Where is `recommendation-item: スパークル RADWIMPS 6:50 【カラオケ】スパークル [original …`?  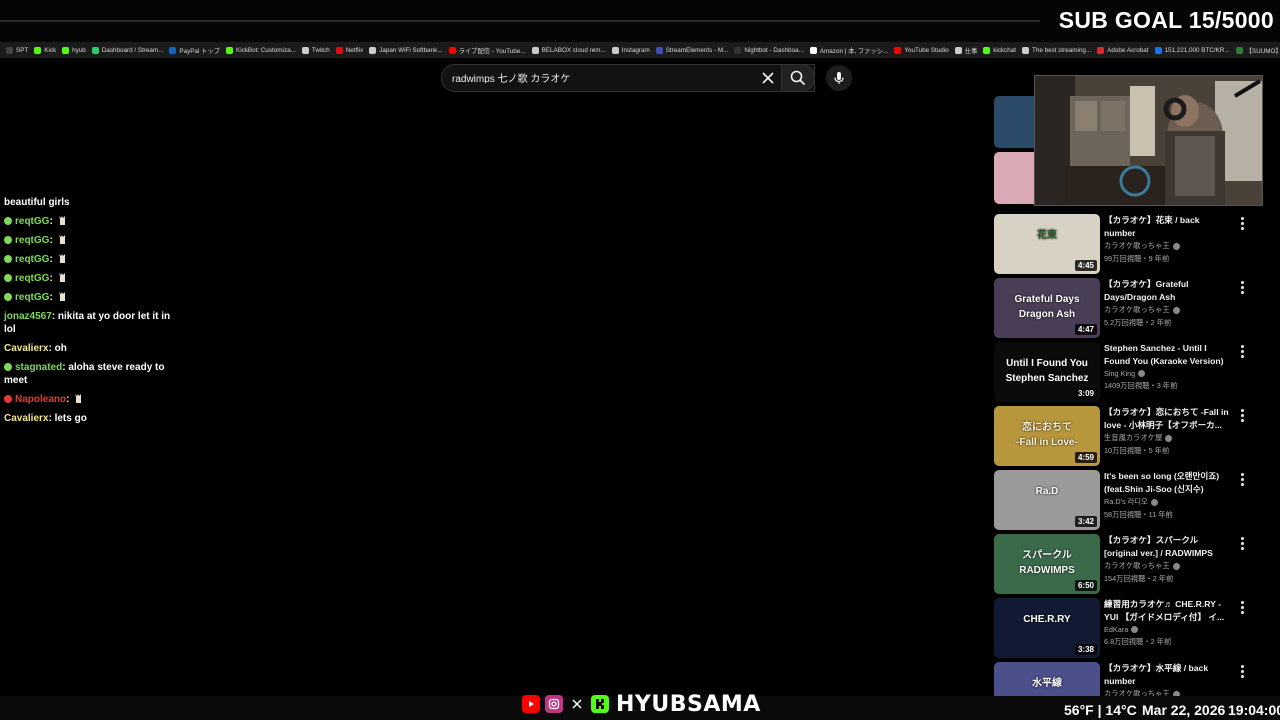
recommendation-item: スパークル RADWIMPS 6:50 【カラオケ】スパークル [original … is located at coordinates (1137, 564).